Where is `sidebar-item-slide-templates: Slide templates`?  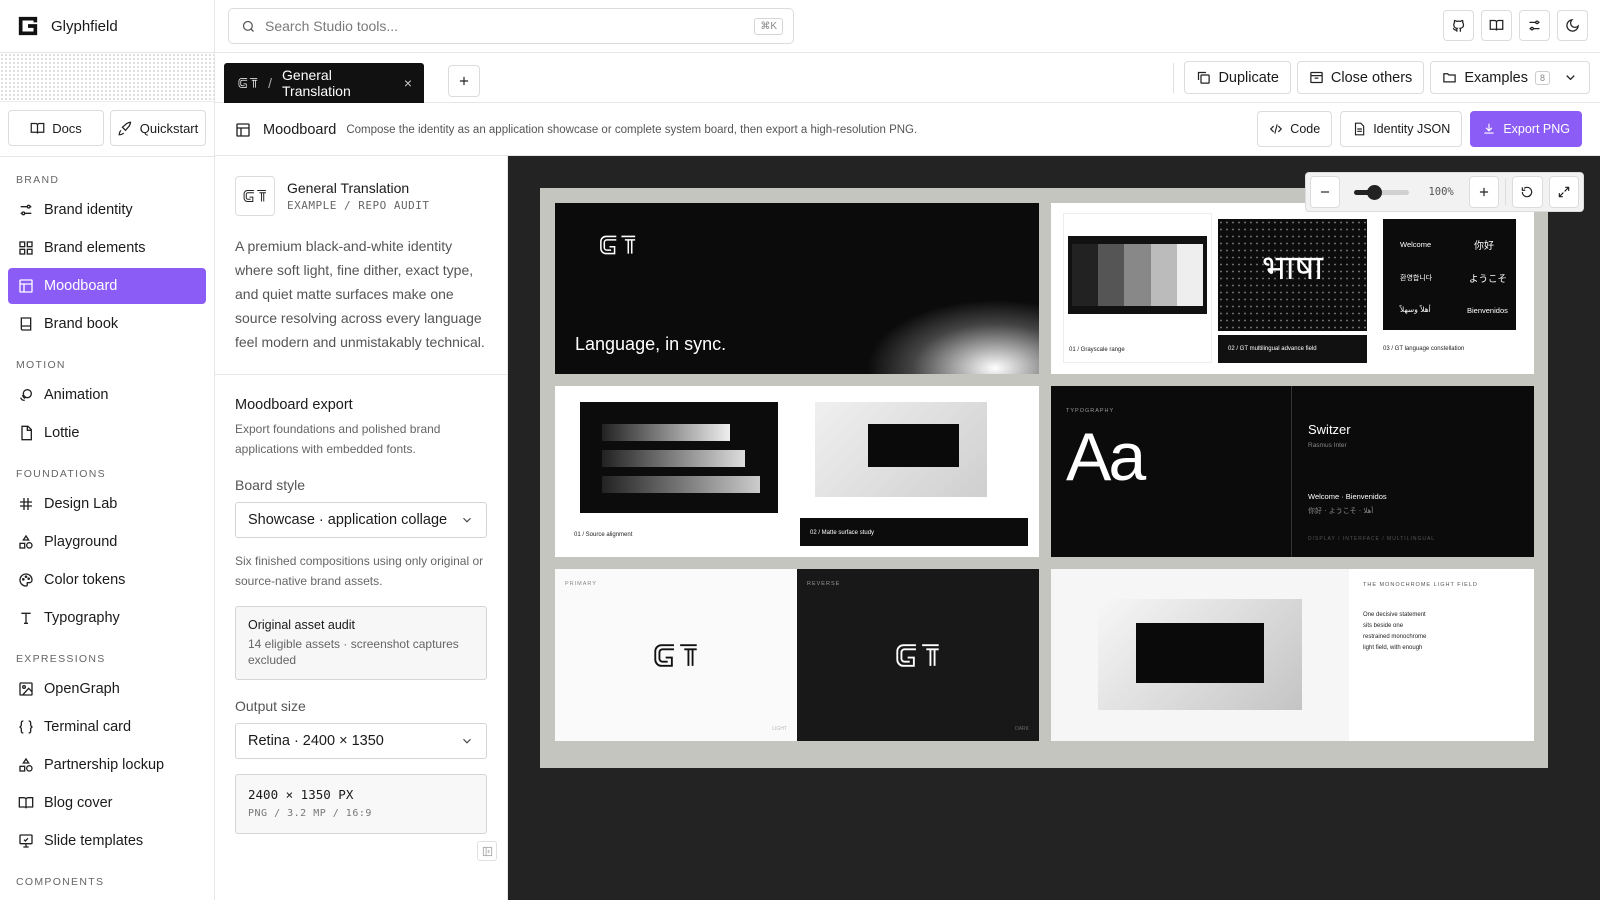
sidebar-item-slide-templates: Slide templates is located at coordinates (107, 841).